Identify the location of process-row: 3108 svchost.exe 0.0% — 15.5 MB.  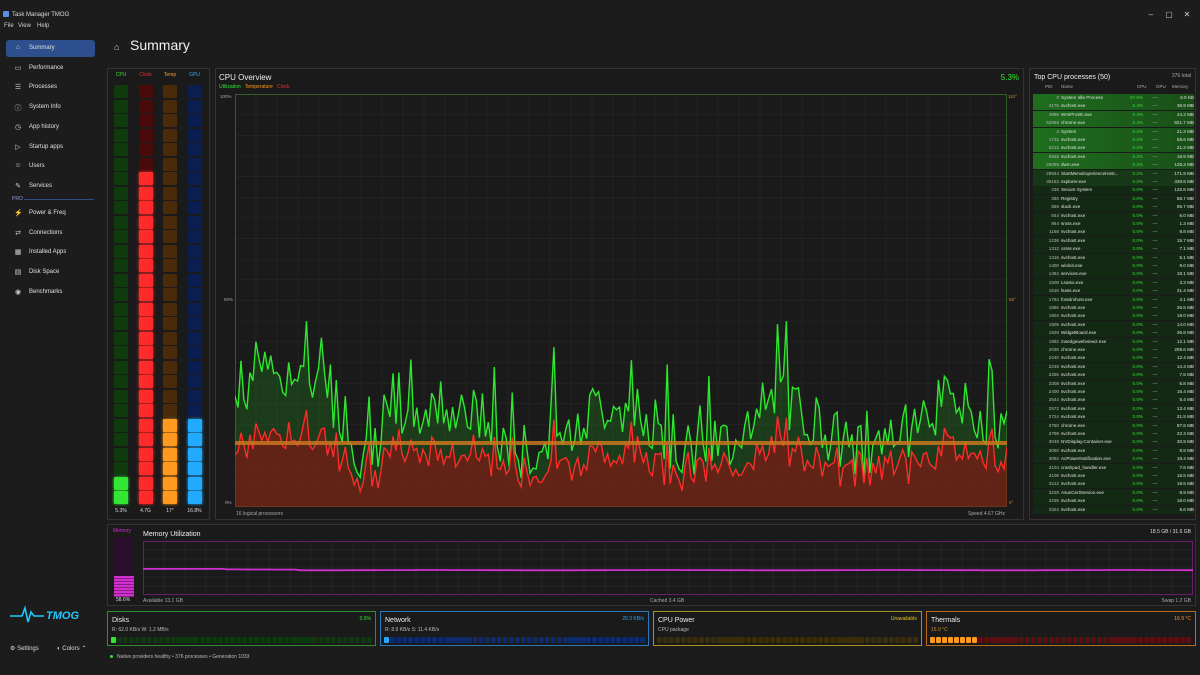
(1113, 476).